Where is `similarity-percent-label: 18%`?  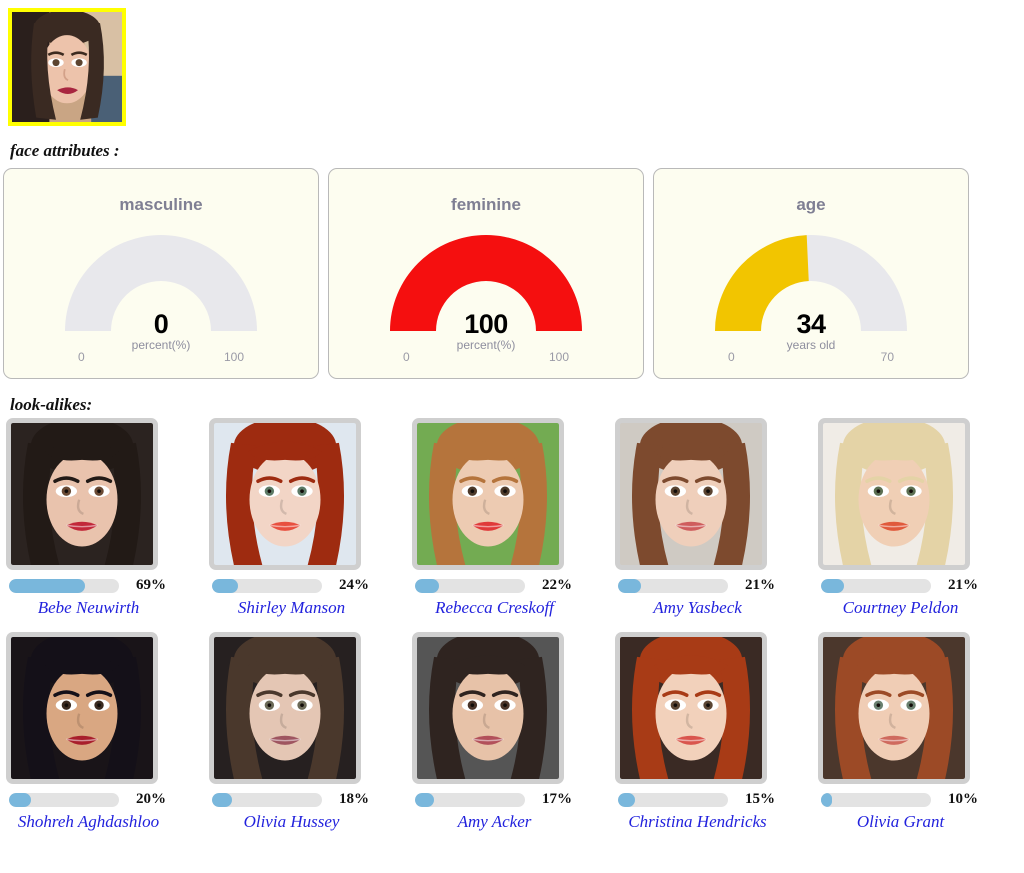 similarity-percent-label: 18% is located at coordinates (354, 799).